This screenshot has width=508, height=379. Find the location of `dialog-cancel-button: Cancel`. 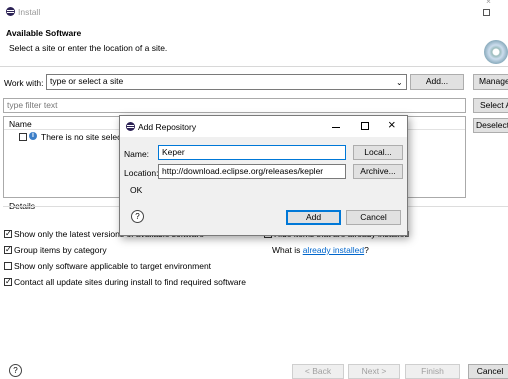

dialog-cancel-button: Cancel is located at coordinates (373, 217).